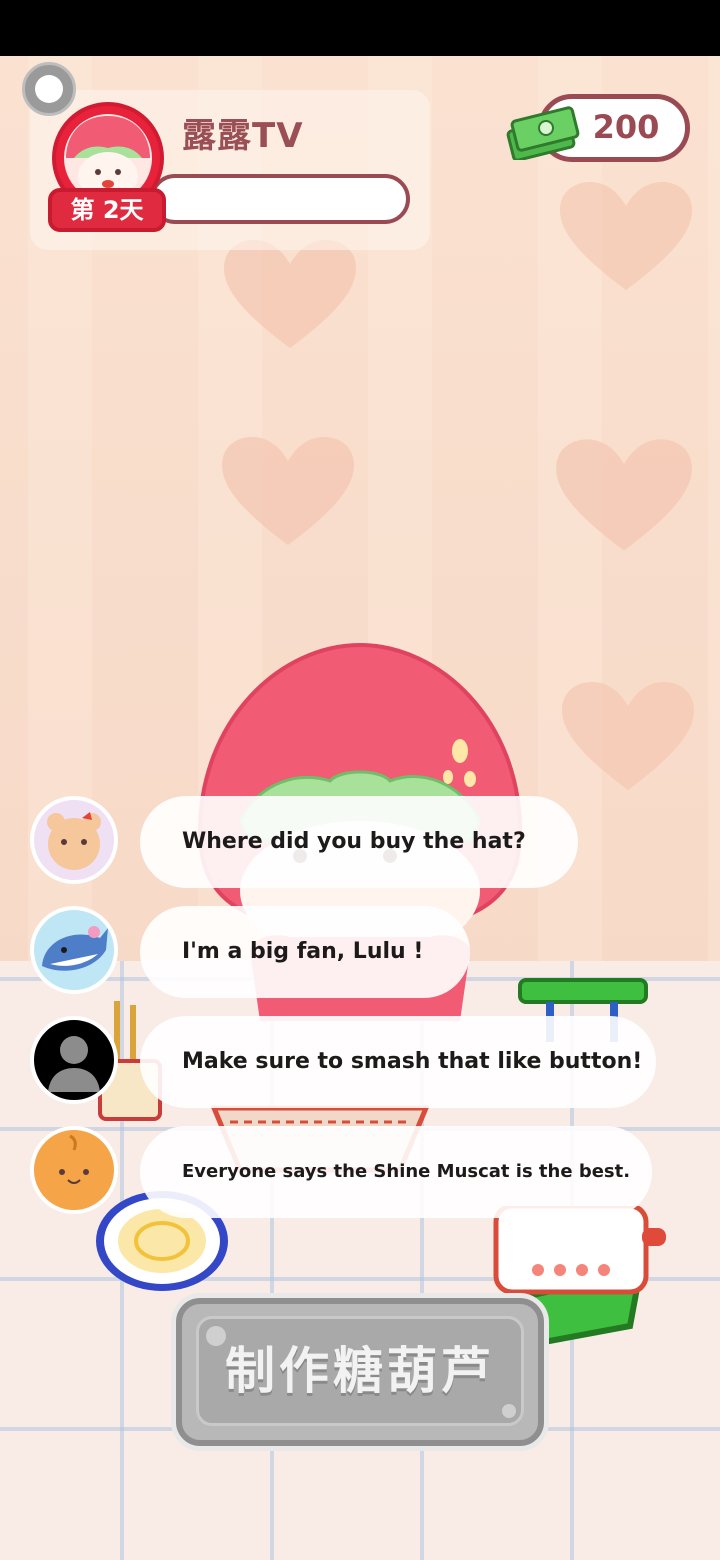 The width and height of the screenshot is (720, 1560). What do you see at coordinates (360, 28) in the screenshot?
I see `status-bar` at bounding box center [360, 28].